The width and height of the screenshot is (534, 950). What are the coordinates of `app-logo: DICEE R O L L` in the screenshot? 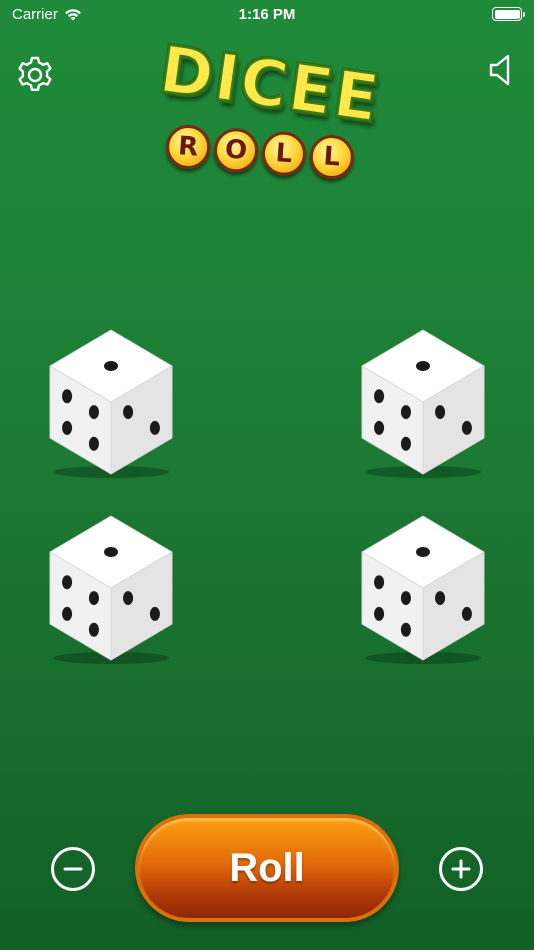 It's located at (270, 110).